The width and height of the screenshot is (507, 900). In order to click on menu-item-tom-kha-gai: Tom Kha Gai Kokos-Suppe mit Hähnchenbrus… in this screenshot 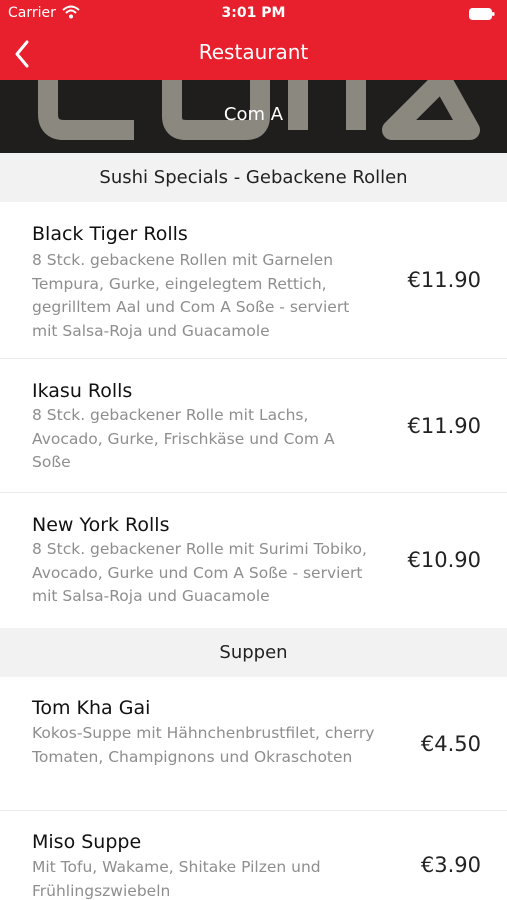, I will do `click(253, 744)`.